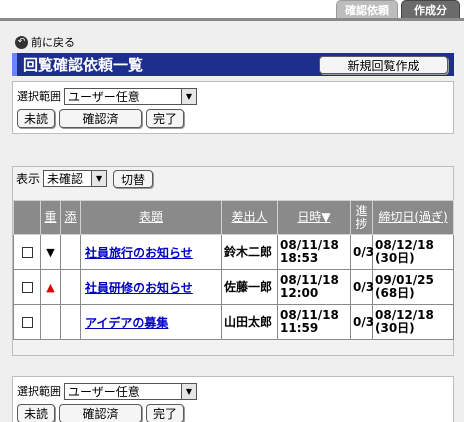  I want to click on sender-cell: 鈴木二郎, so click(249, 252).